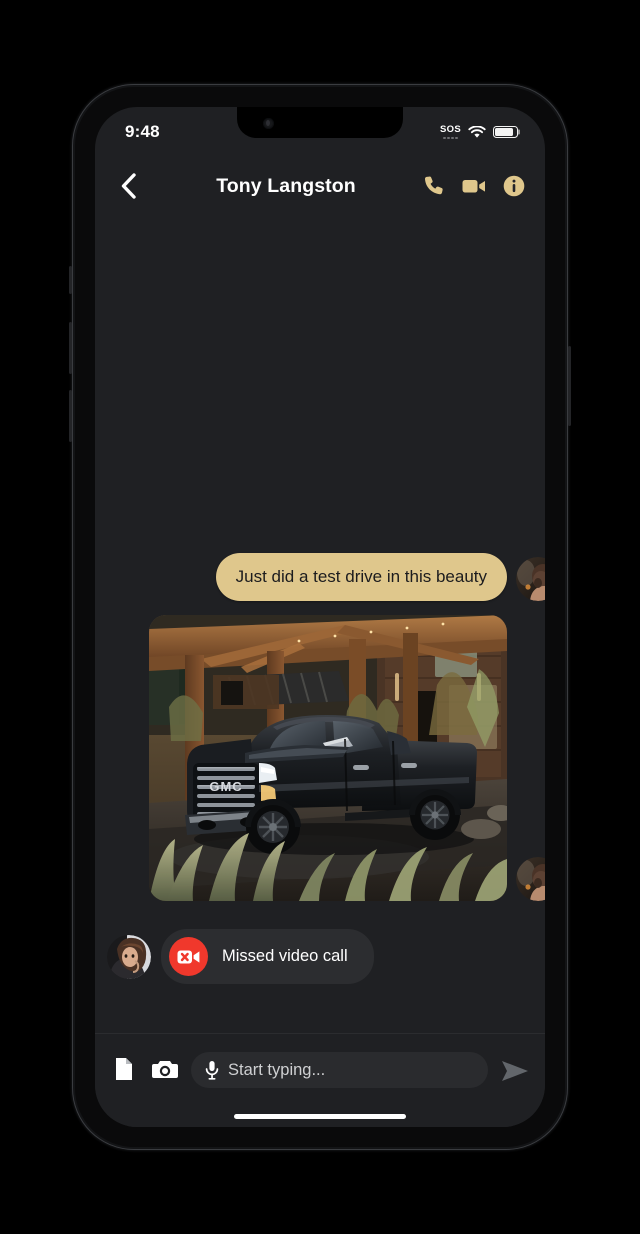  I want to click on camera-button, so click(165, 1069).